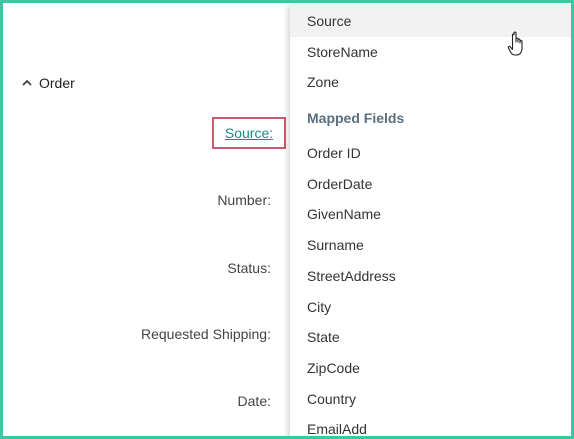 The image size is (574, 439). Describe the element at coordinates (430, 337) in the screenshot. I see `dropdown-item-state: State` at that location.